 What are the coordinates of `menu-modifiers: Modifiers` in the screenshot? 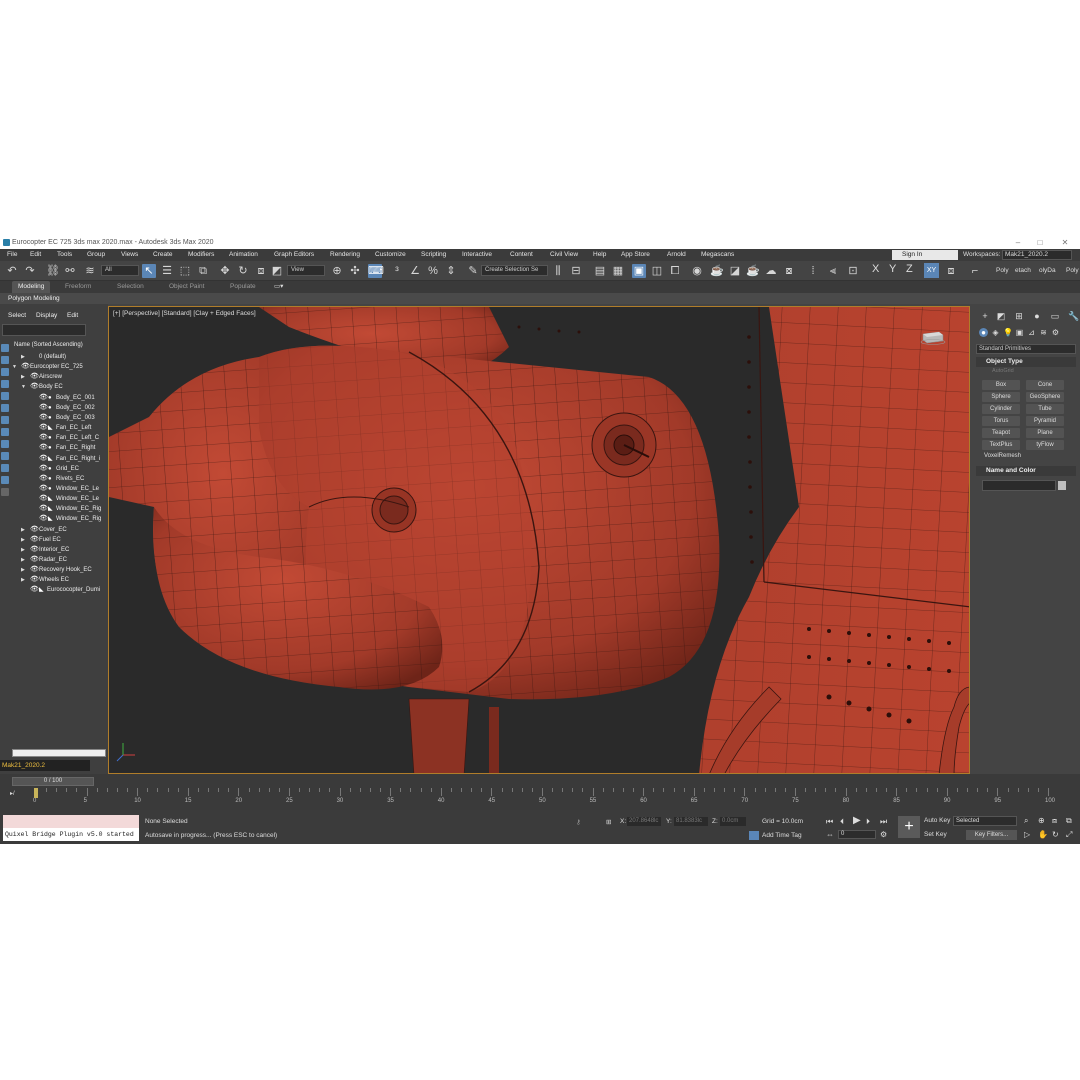 It's located at (201, 255).